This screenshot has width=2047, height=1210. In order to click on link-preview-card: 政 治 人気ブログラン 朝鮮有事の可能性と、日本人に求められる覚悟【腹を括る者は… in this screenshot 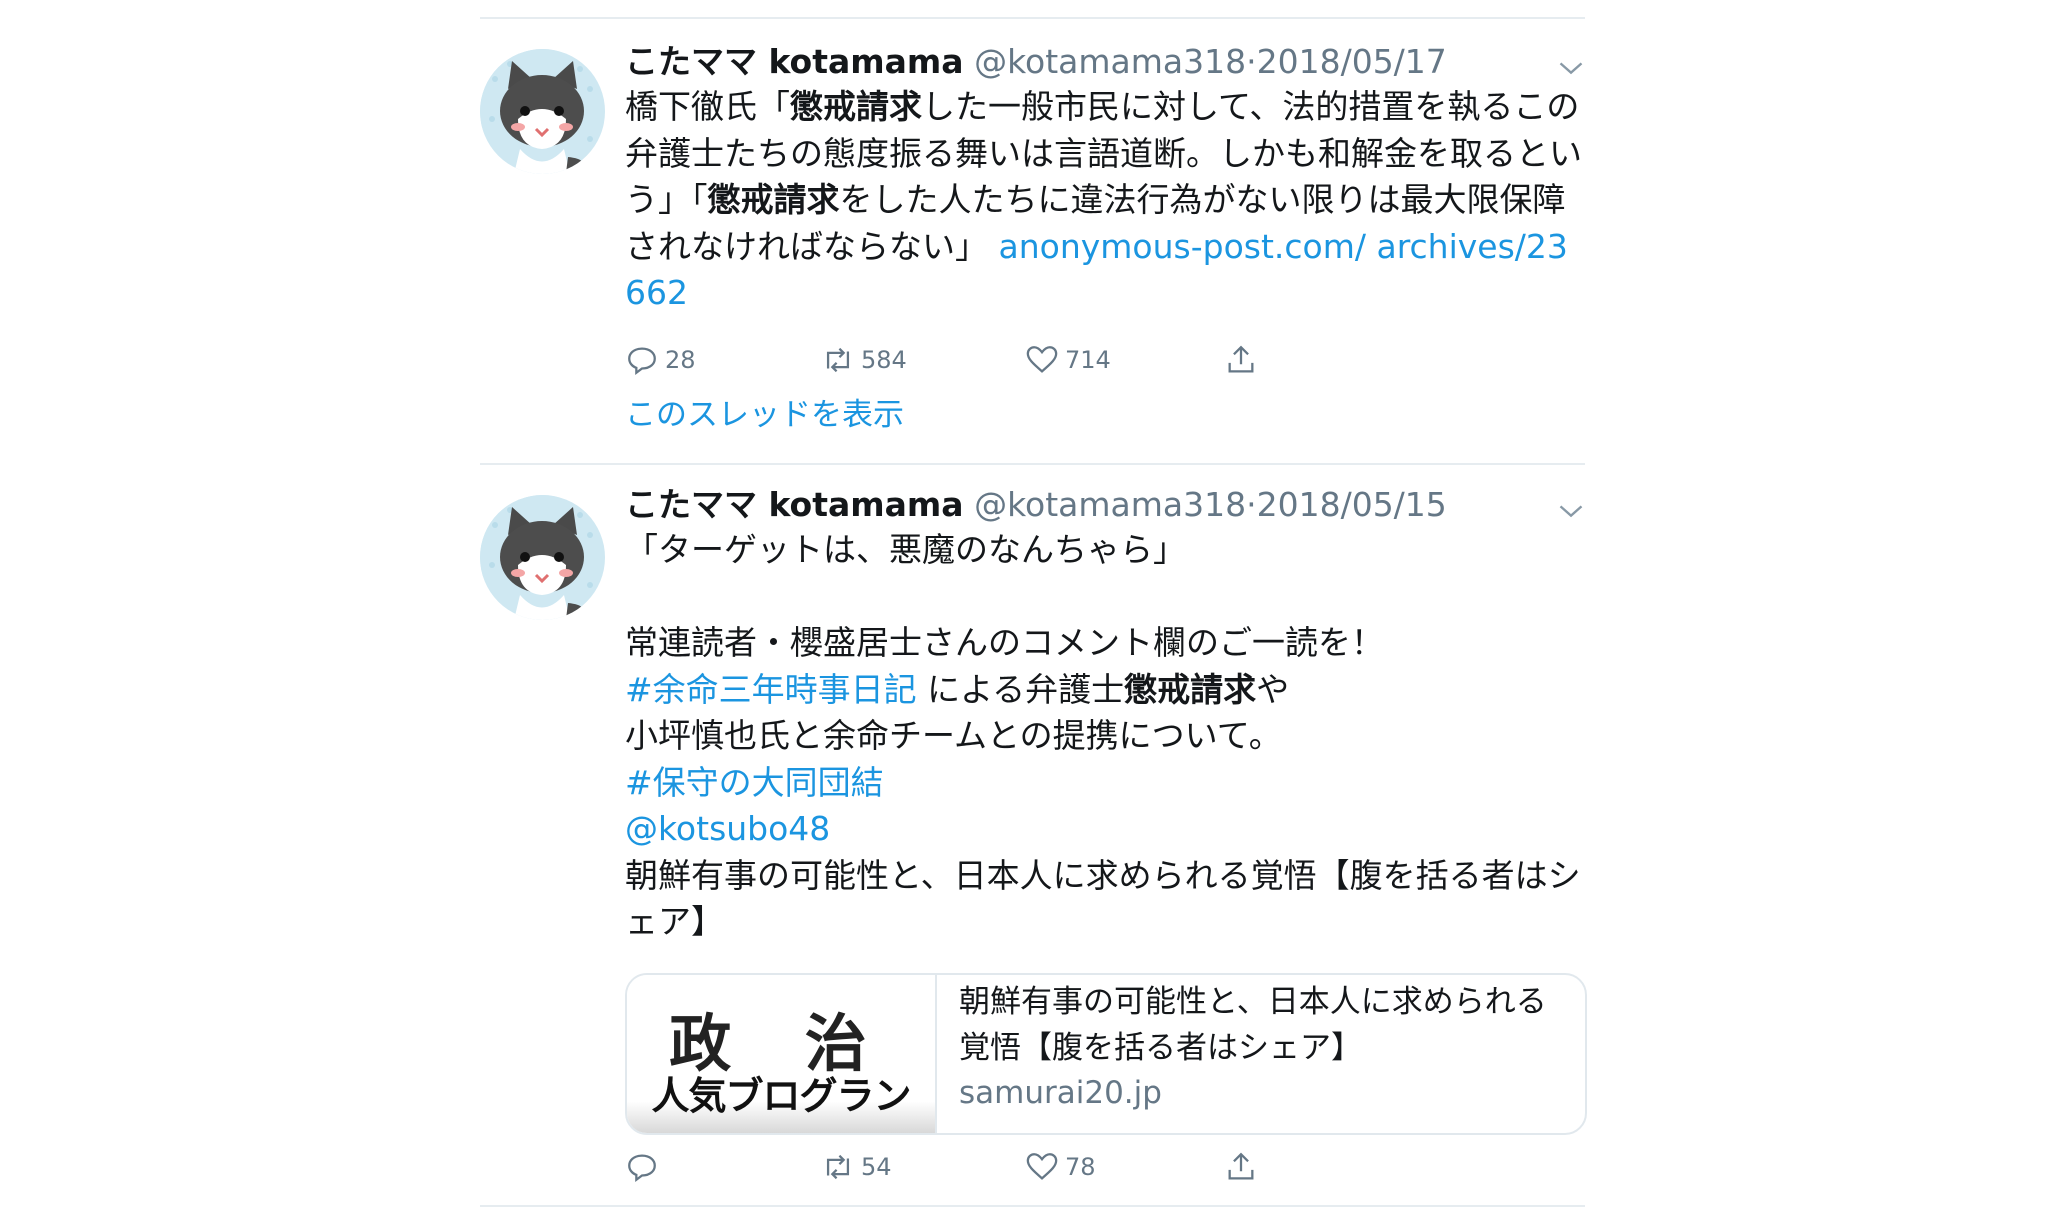, I will do `click(1106, 1054)`.